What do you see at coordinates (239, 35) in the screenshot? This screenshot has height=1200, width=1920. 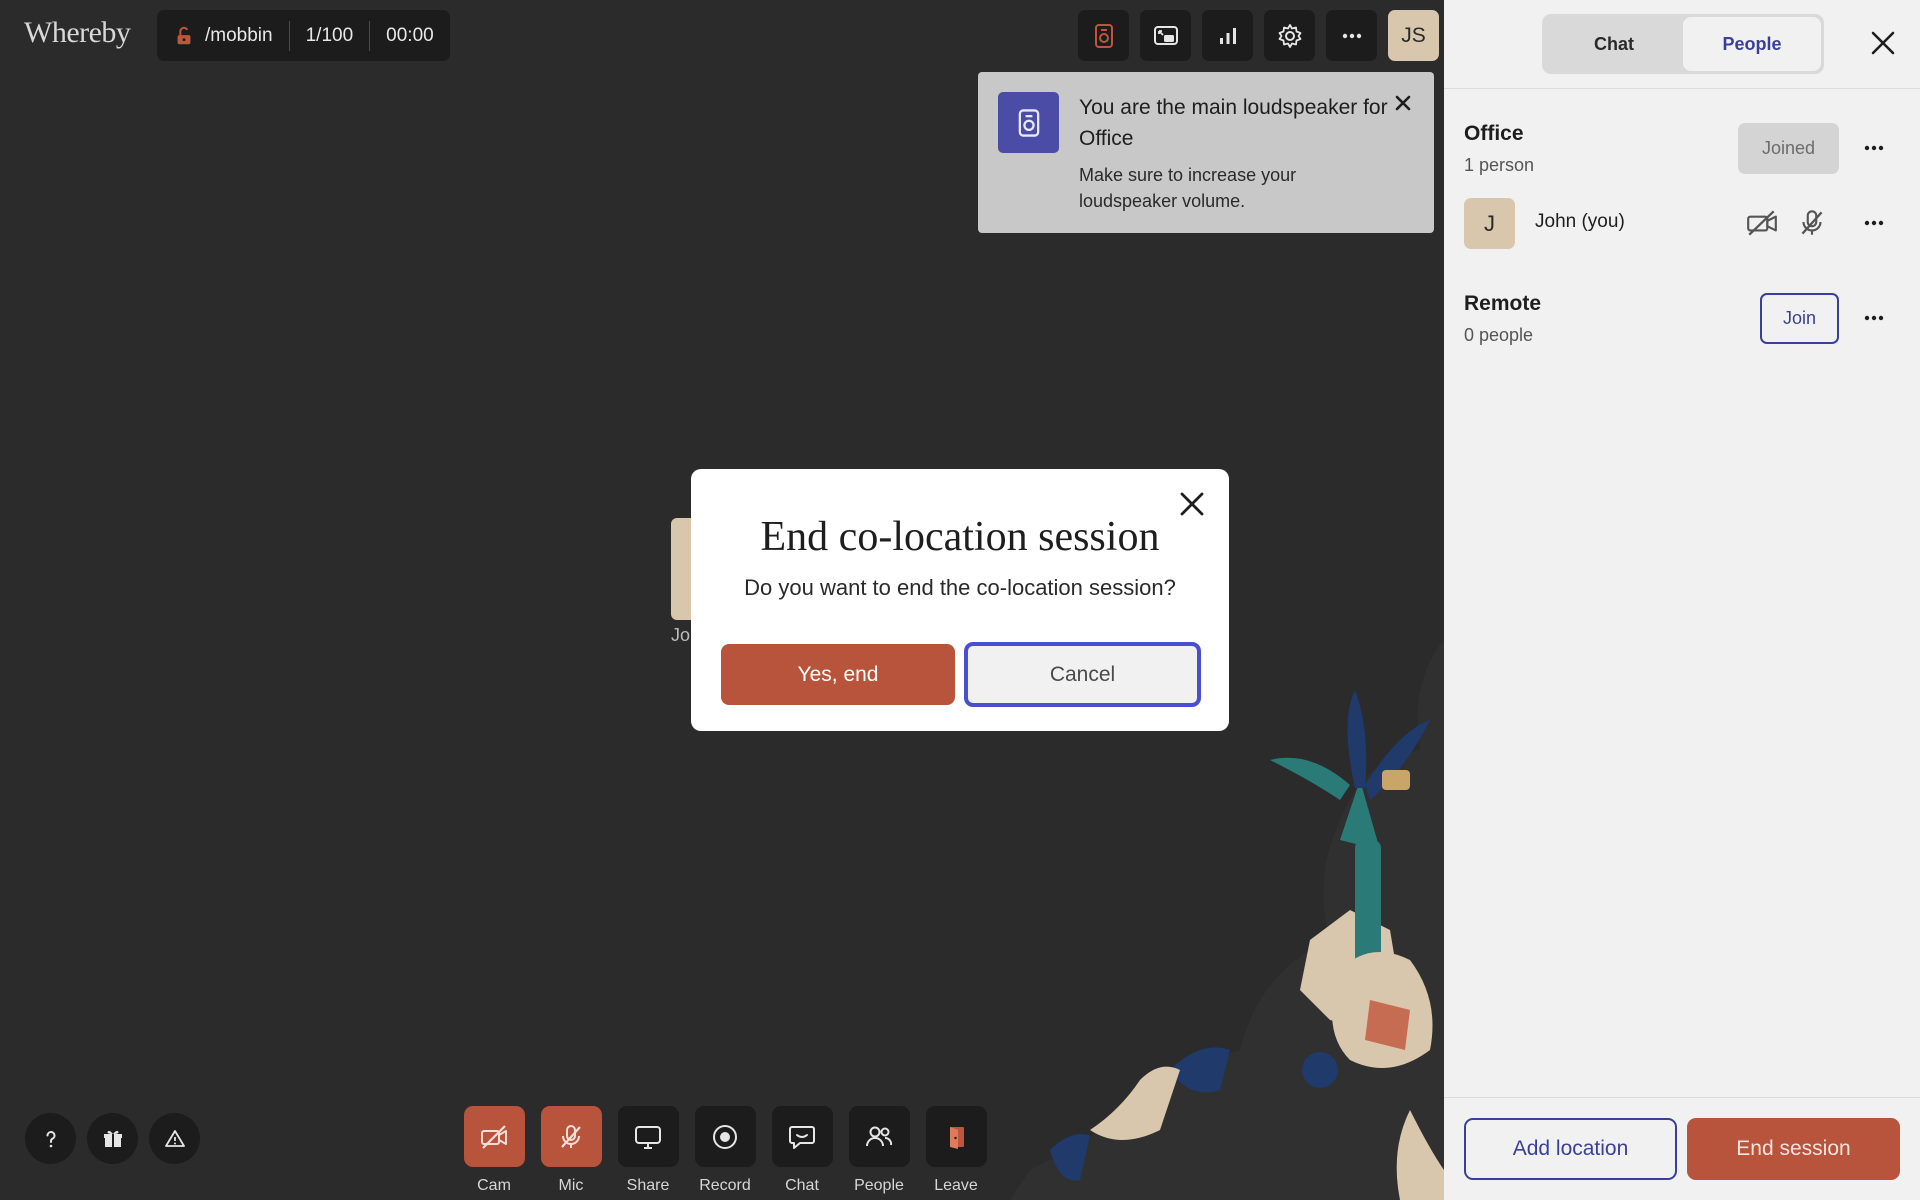 I see `room-name: /mobbin` at bounding box center [239, 35].